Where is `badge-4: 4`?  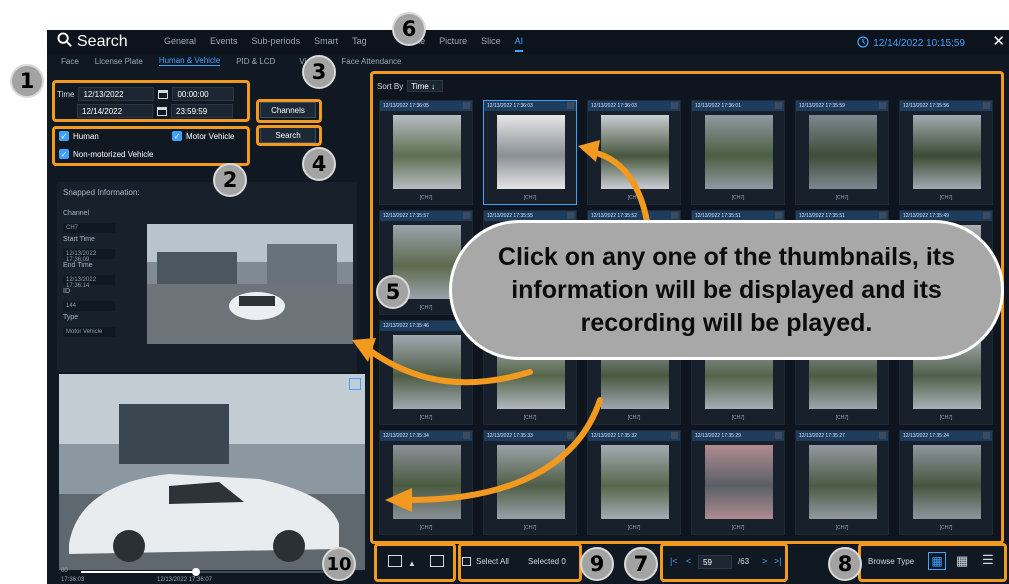
badge-4: 4 is located at coordinates (319, 164).